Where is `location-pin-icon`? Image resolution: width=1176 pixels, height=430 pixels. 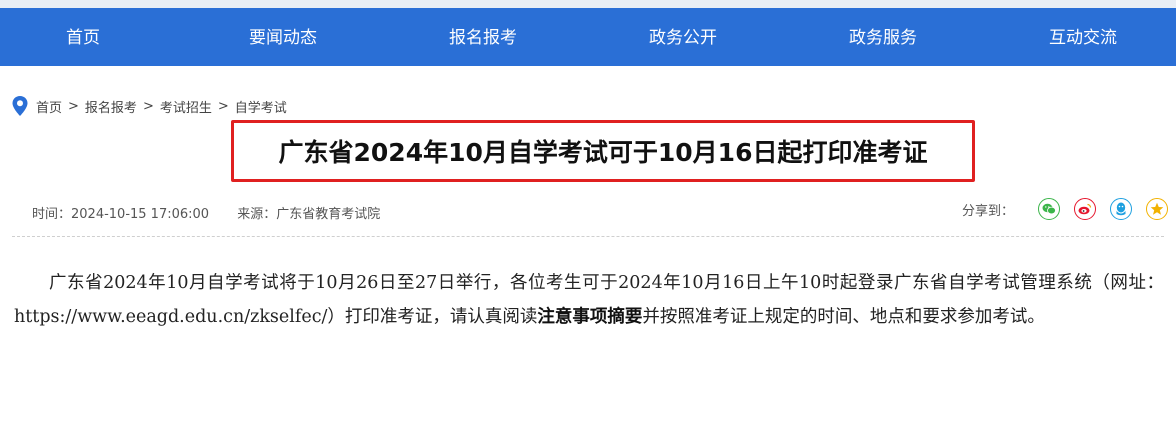 location-pin-icon is located at coordinates (20, 106).